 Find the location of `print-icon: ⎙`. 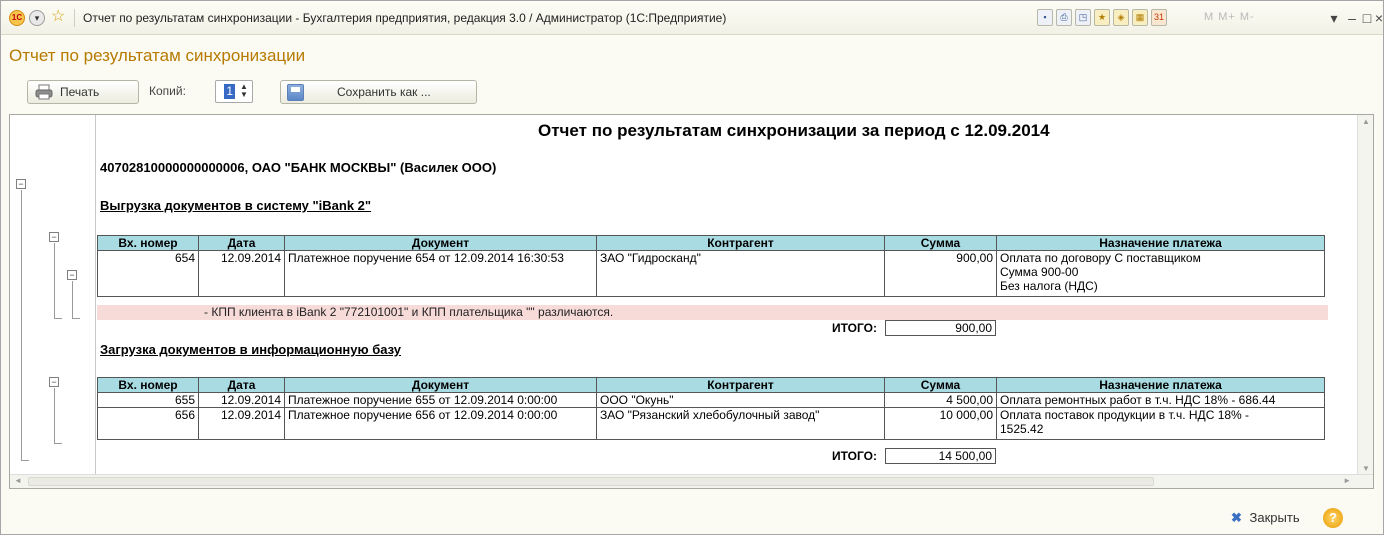

print-icon: ⎙ is located at coordinates (1064, 17).